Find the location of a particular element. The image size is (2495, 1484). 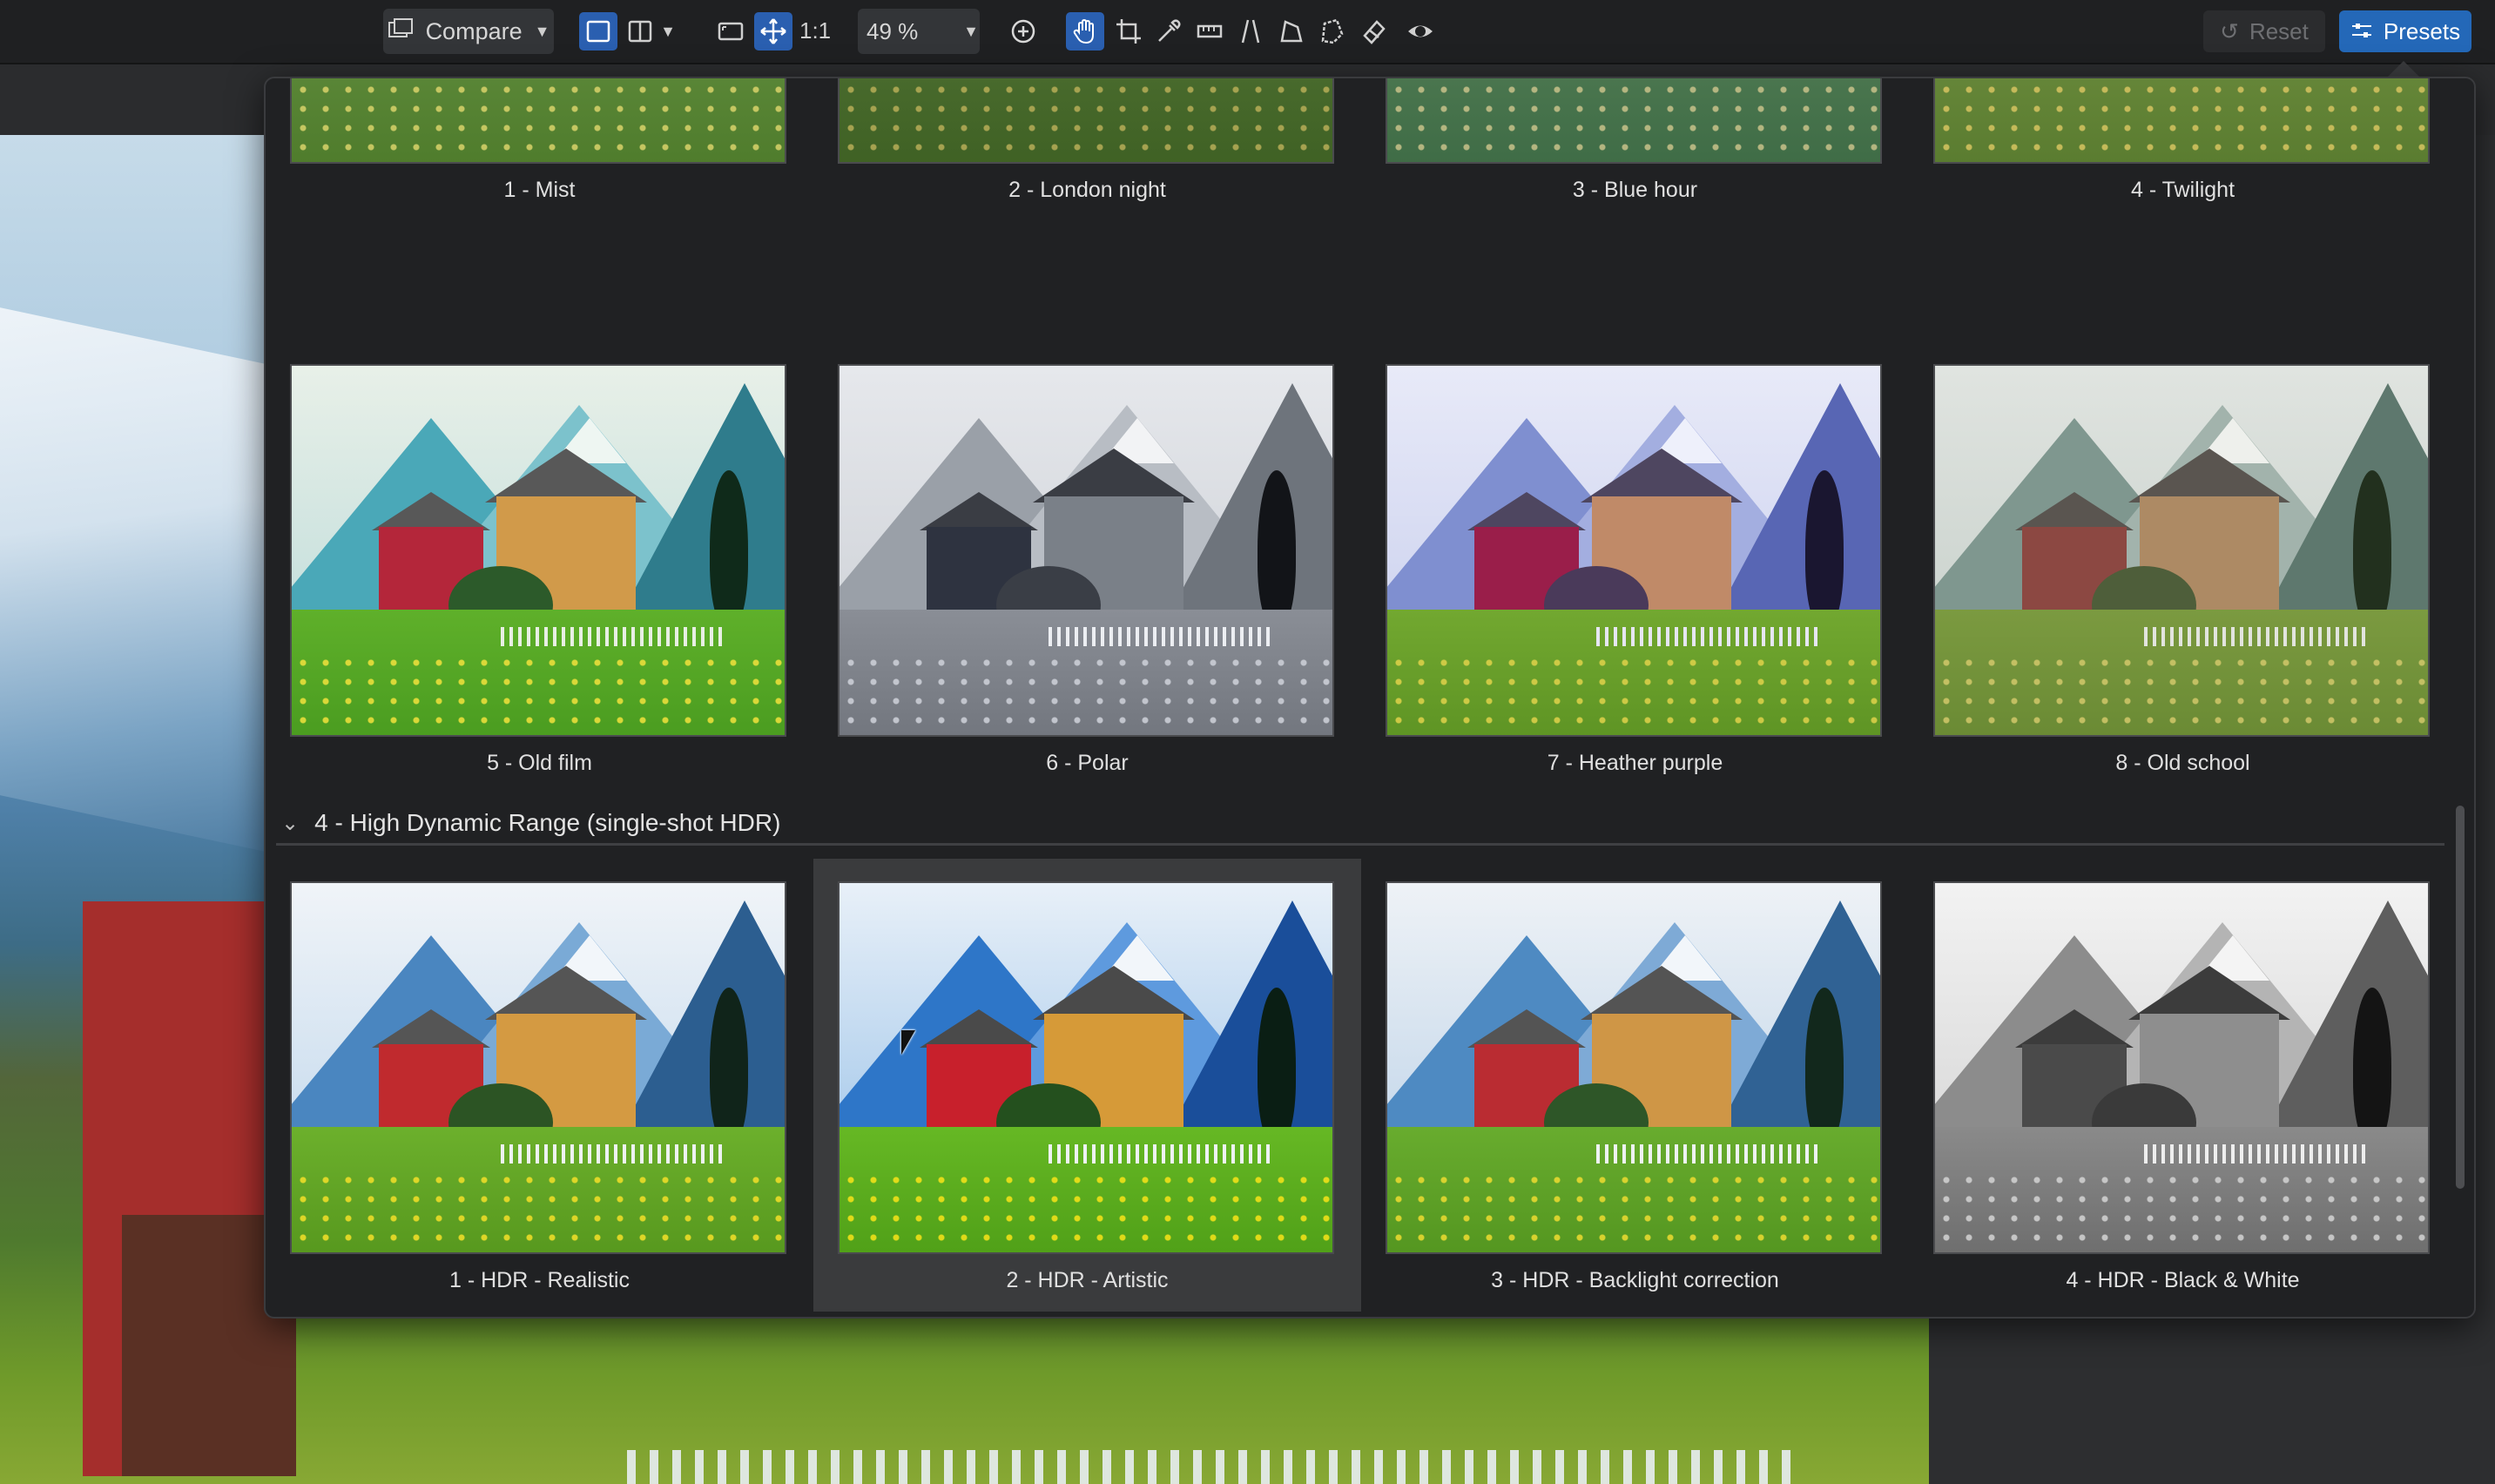

section-title: 4 - High Dynamic Range (single-shot HDR) is located at coordinates (547, 822).